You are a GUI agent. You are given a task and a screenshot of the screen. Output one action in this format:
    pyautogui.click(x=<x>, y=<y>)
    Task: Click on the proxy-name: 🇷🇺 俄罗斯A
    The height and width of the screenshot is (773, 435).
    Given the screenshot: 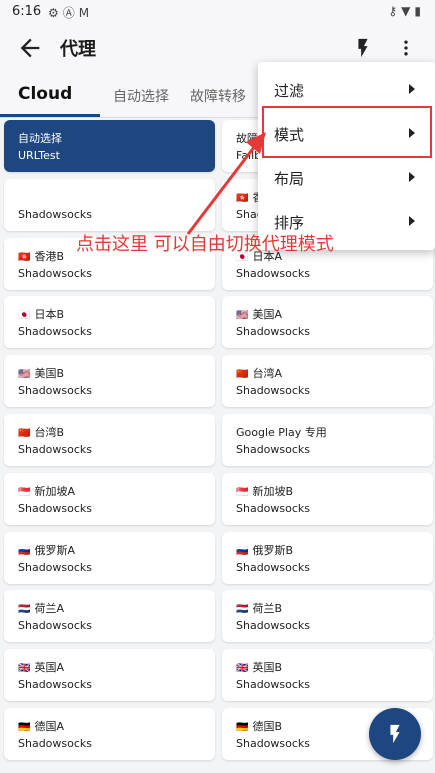 What is the action you would take?
    pyautogui.click(x=46, y=550)
    